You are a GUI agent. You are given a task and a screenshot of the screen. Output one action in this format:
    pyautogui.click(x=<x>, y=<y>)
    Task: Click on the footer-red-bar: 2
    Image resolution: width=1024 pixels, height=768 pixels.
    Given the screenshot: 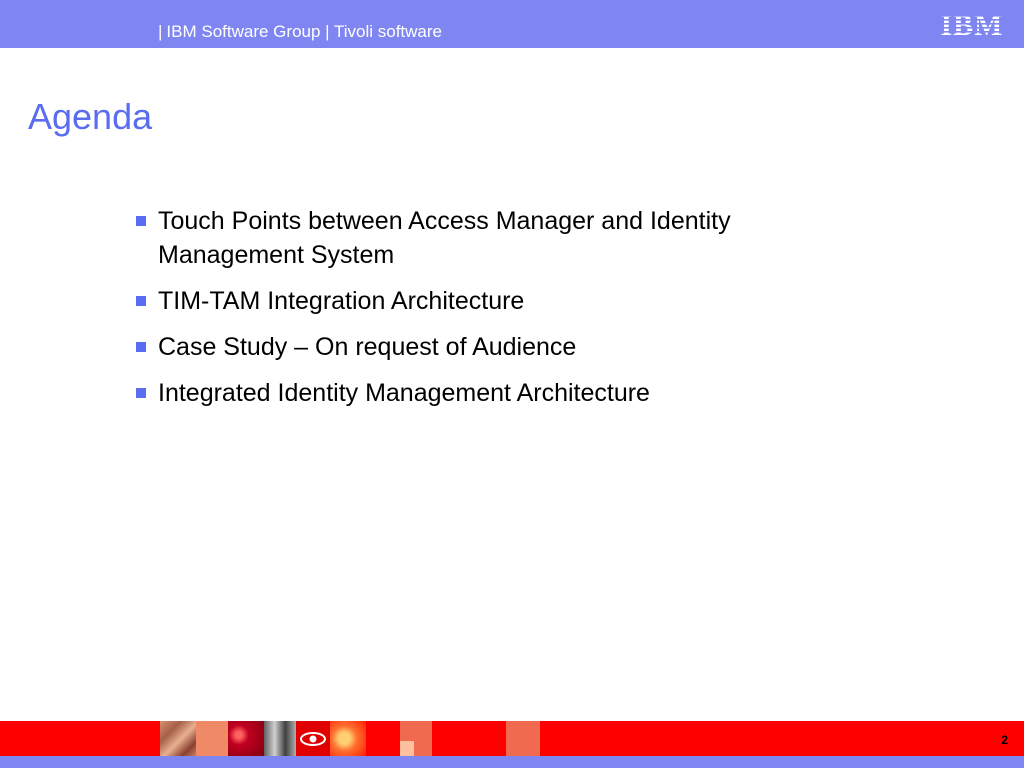 What is the action you would take?
    pyautogui.click(x=512, y=738)
    